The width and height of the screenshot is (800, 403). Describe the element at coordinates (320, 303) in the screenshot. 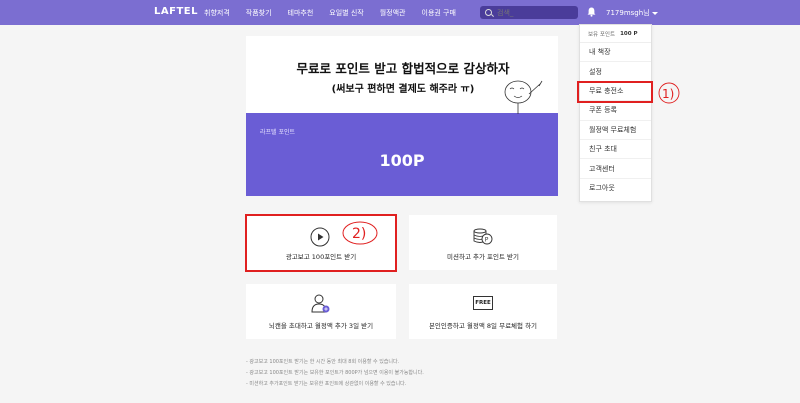

I see `user-icon` at that location.